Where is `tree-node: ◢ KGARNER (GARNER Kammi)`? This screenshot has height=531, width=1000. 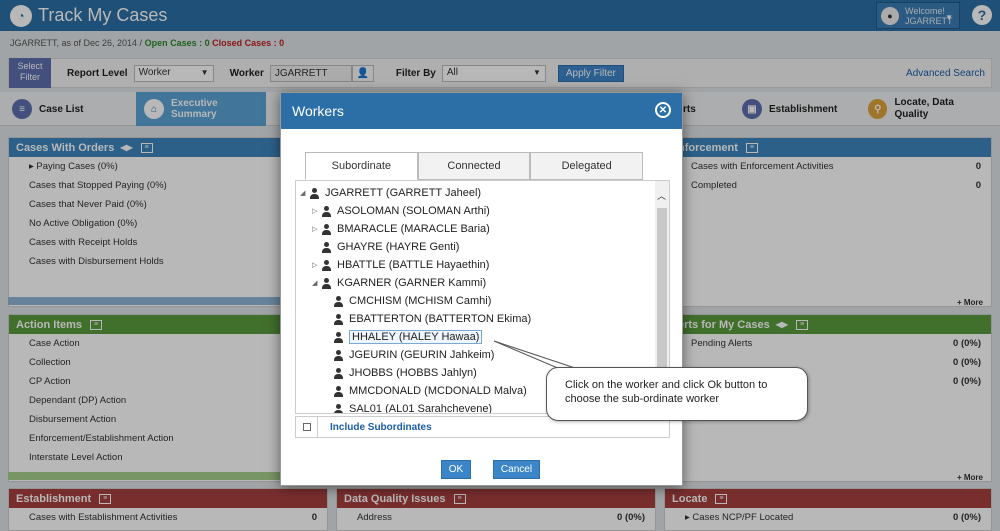 tree-node: ◢ KGARNER (GARNER Kammi) is located at coordinates (399, 283).